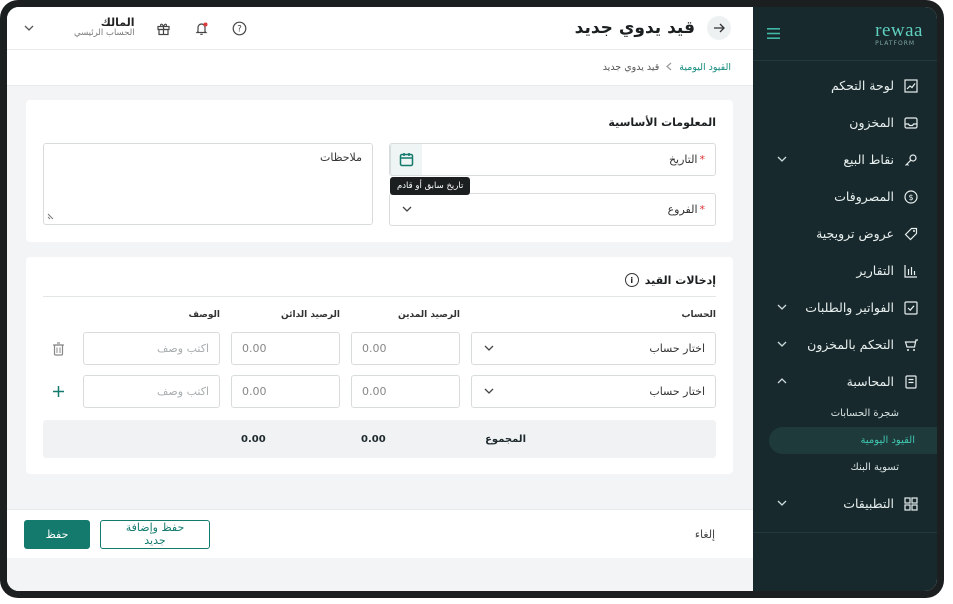 This screenshot has height=604, width=953. Describe the element at coordinates (911, 160) in the screenshot. I see `key-icon` at that location.